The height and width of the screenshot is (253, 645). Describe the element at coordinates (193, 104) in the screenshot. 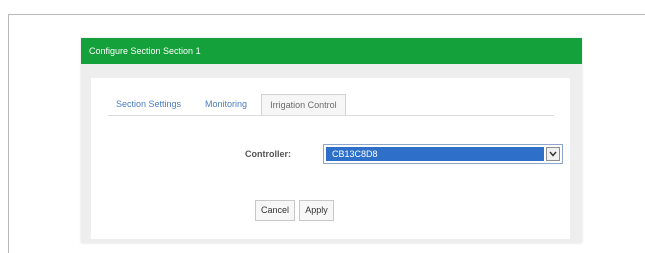

I see `tab-spacer` at that location.